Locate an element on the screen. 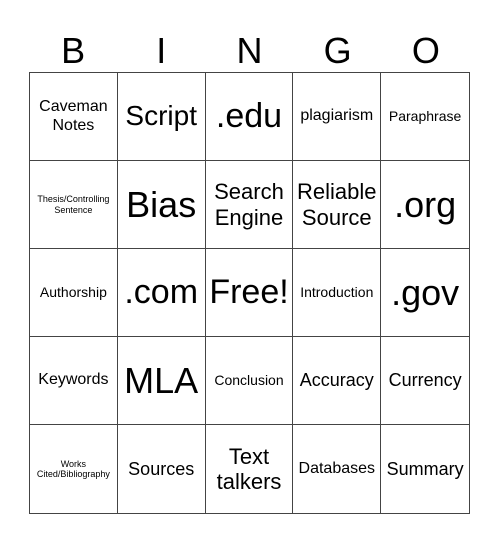 This screenshot has width=500, height=544. bingo-cell: plagiarism is located at coordinates (337, 117).